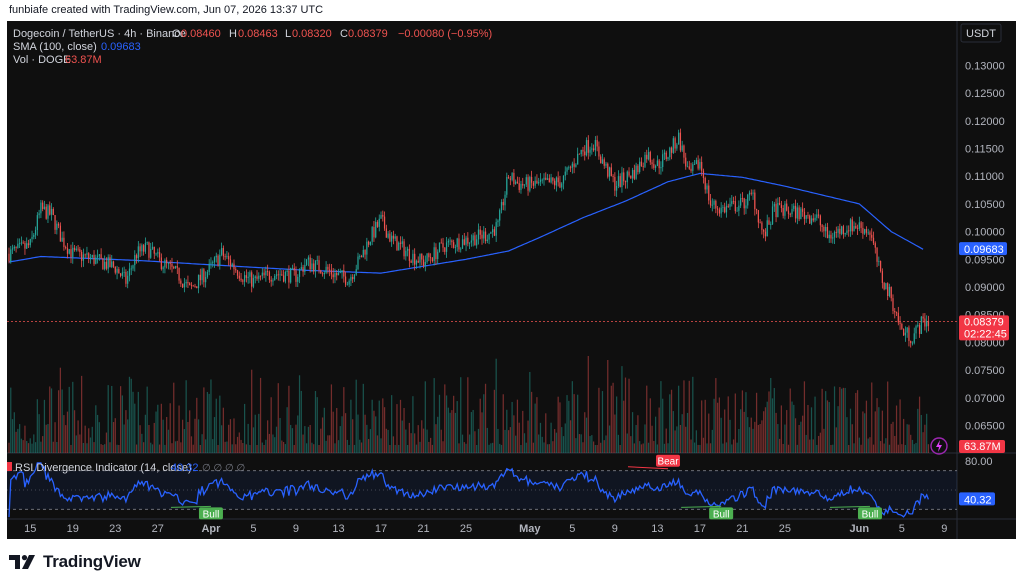  What do you see at coordinates (344, 34) in the screenshot?
I see `close-label: C` at bounding box center [344, 34].